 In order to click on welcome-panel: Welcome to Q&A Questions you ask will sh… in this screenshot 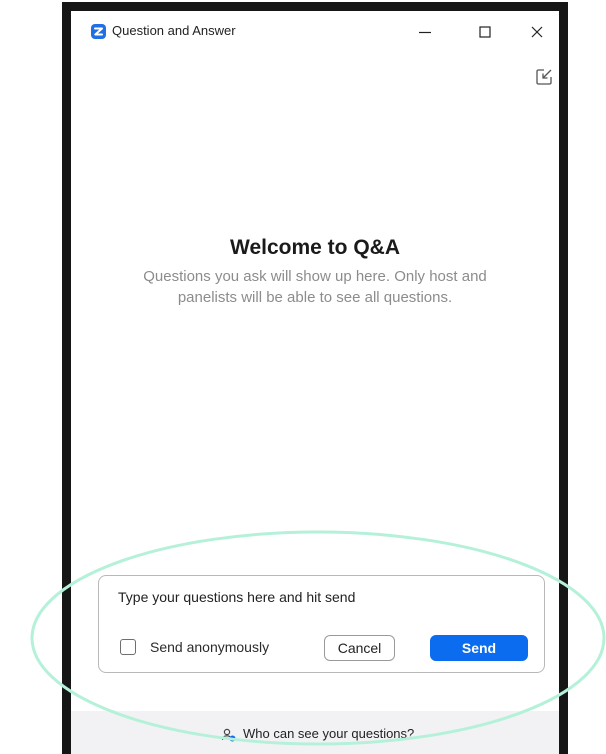, I will do `click(315, 272)`.